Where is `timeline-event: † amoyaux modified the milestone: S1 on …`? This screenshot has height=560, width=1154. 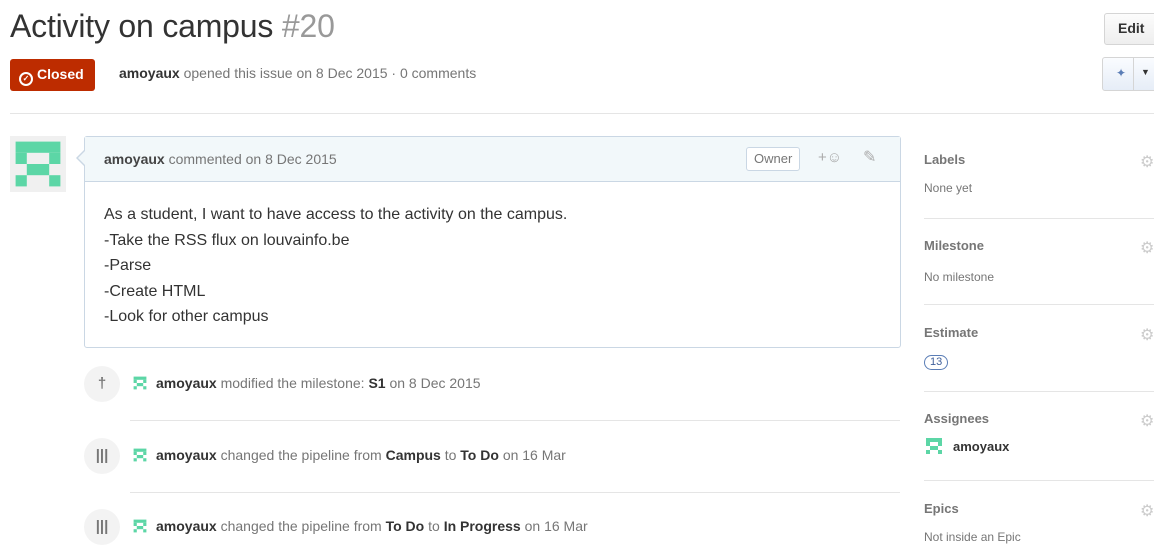
timeline-event: † amoyaux modified the milestone: S1 on … is located at coordinates (494, 384).